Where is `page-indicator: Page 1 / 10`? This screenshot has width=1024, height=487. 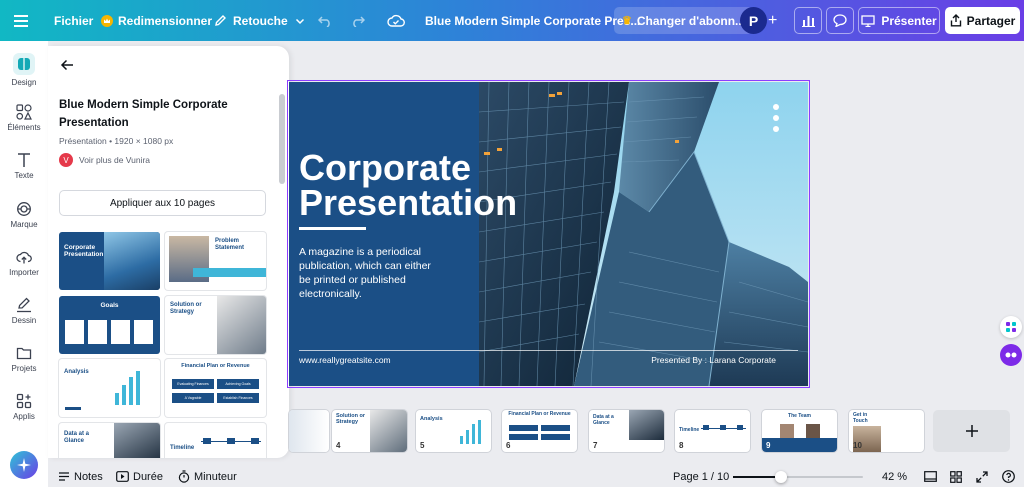 page-indicator: Page 1 / 10 is located at coordinates (701, 476).